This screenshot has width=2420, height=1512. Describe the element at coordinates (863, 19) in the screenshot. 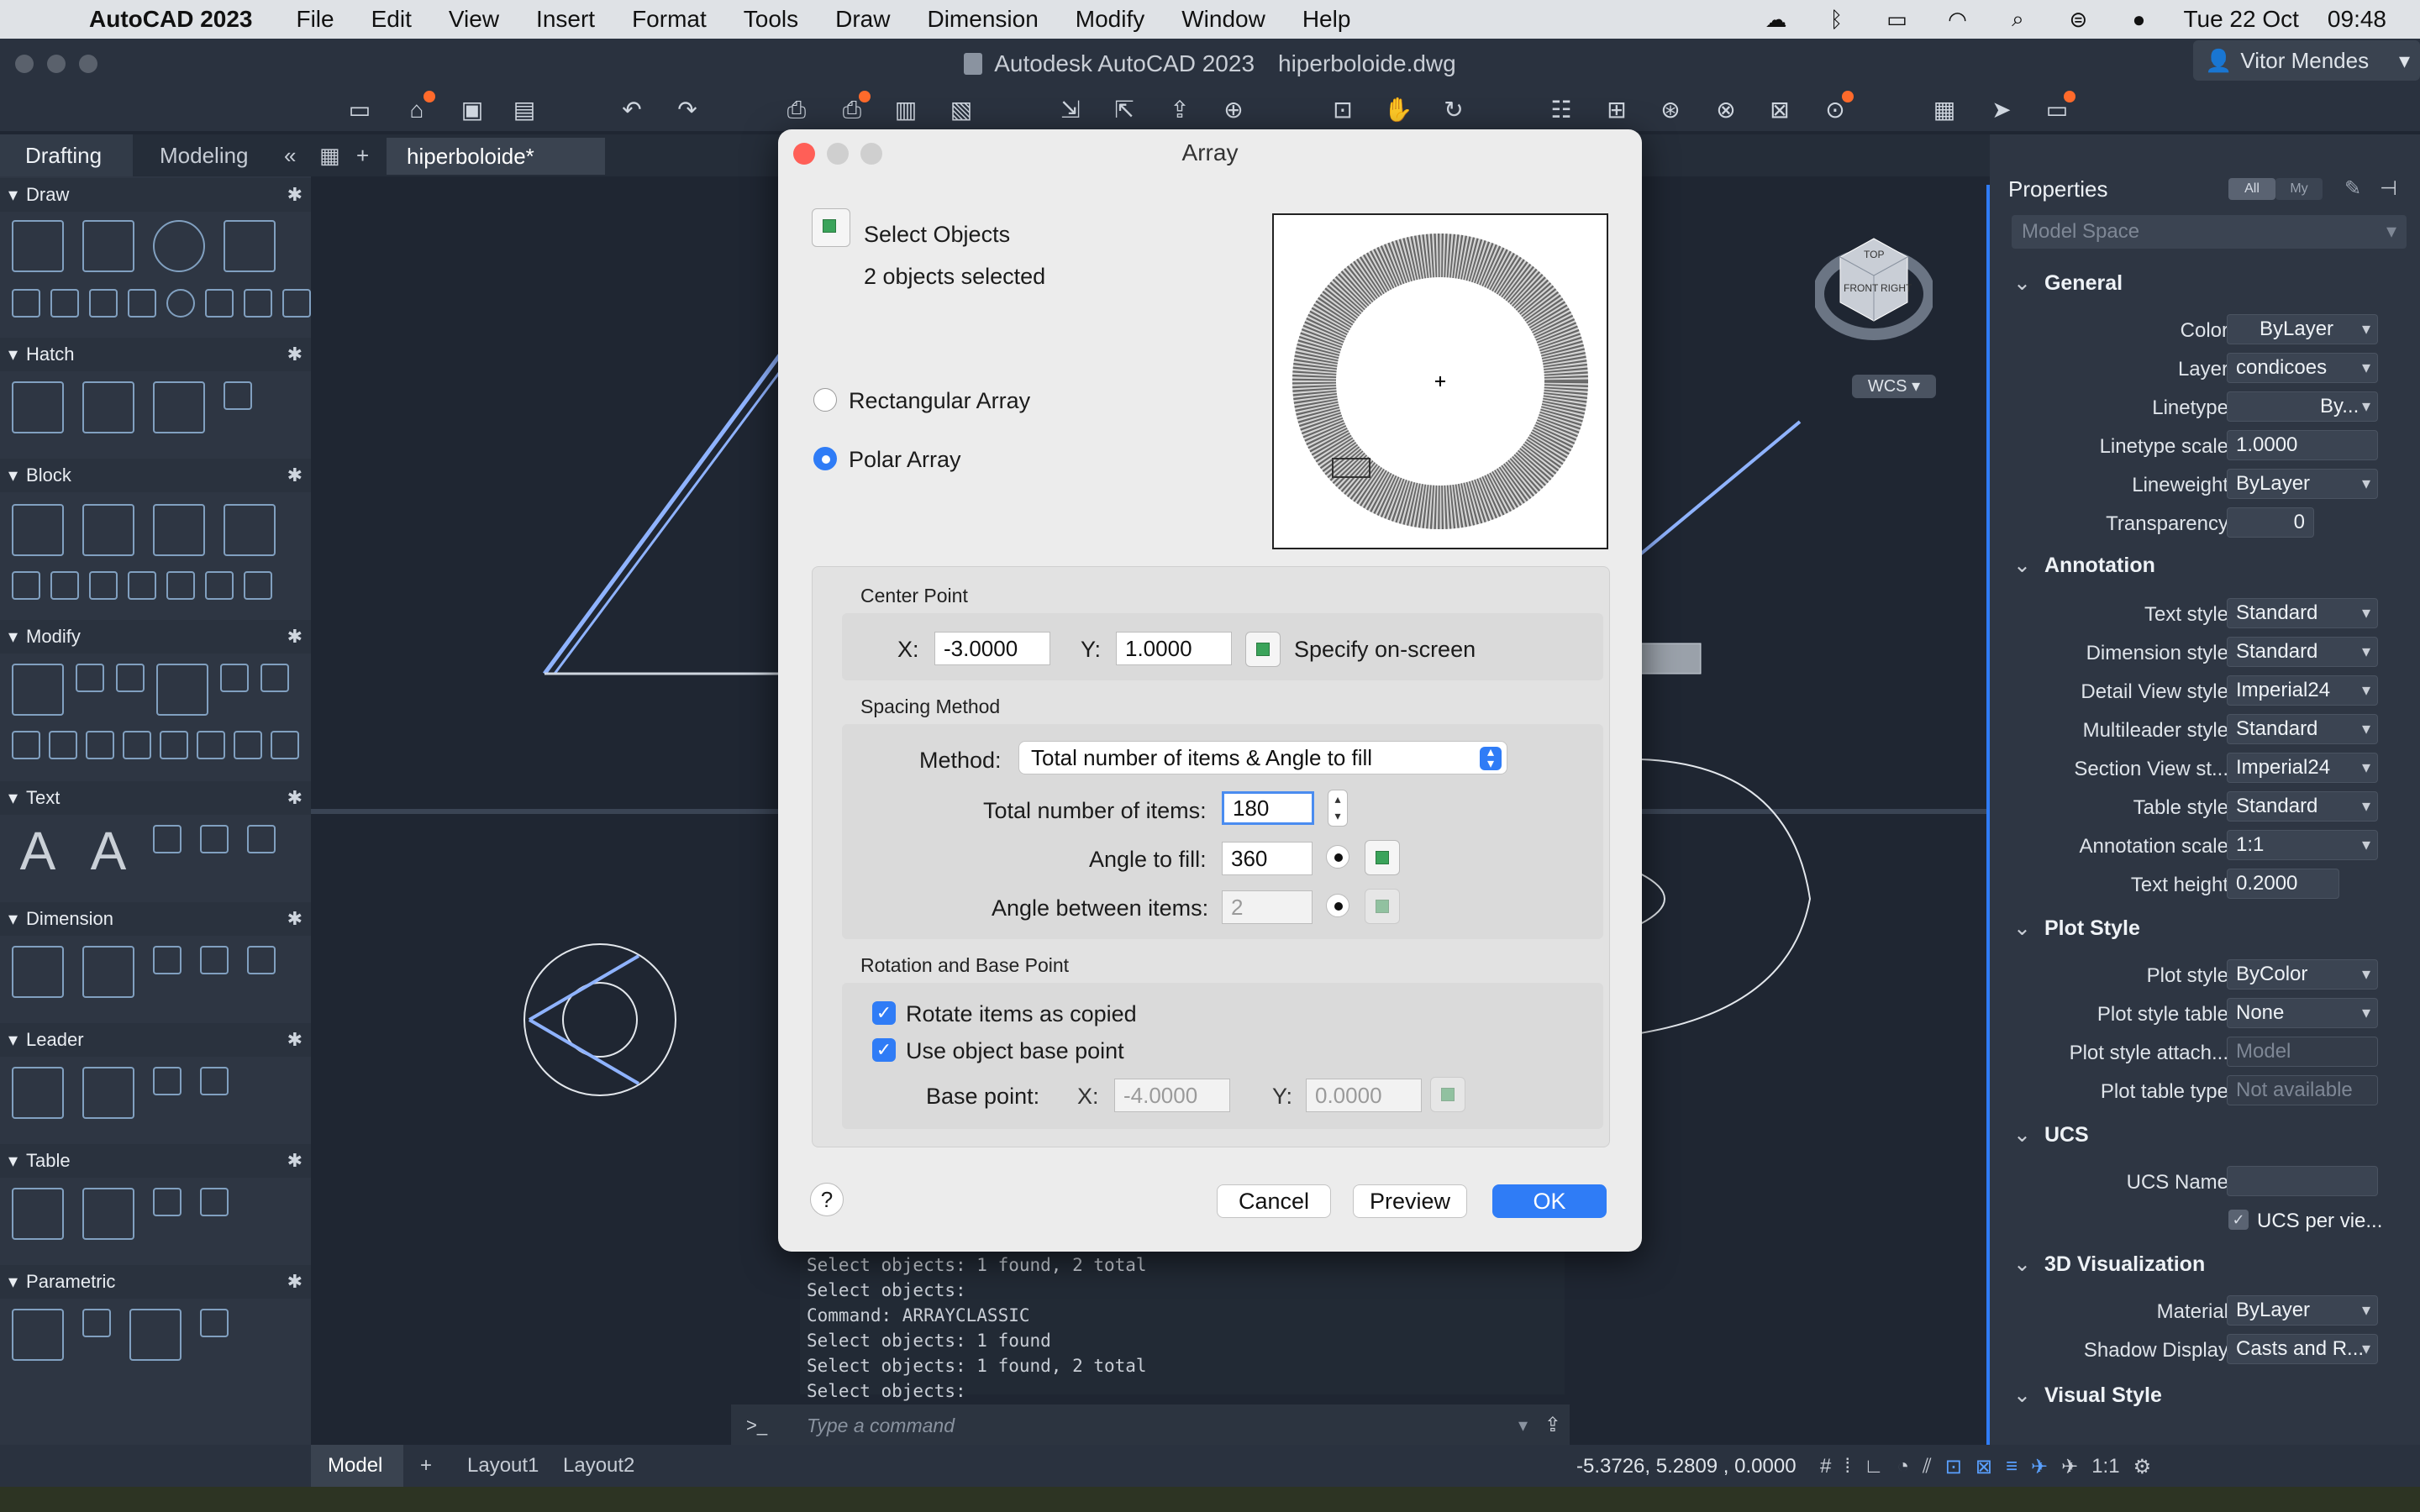

I see `menu-draw: Draw` at that location.